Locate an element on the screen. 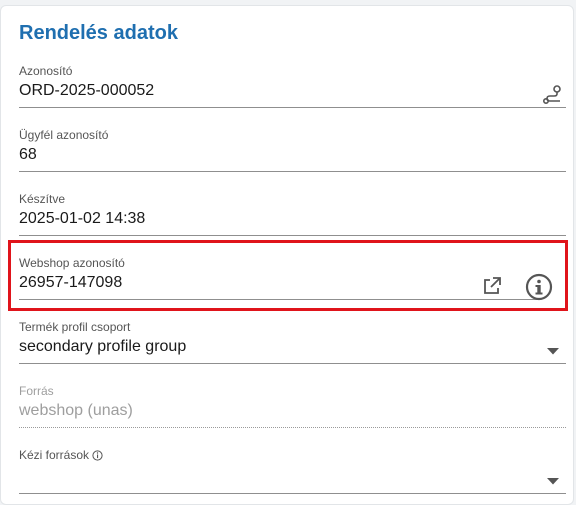  route-icon is located at coordinates (552, 95).